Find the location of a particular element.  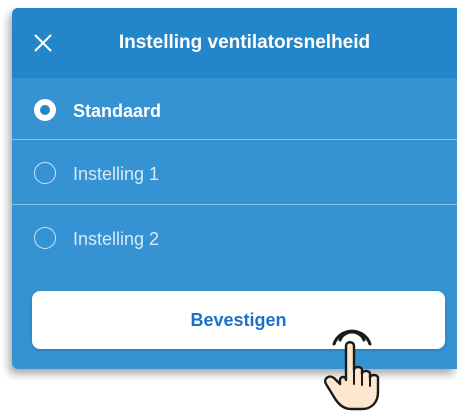

dialog-title: Instelling ventilatorsnelheid is located at coordinates (244, 42).